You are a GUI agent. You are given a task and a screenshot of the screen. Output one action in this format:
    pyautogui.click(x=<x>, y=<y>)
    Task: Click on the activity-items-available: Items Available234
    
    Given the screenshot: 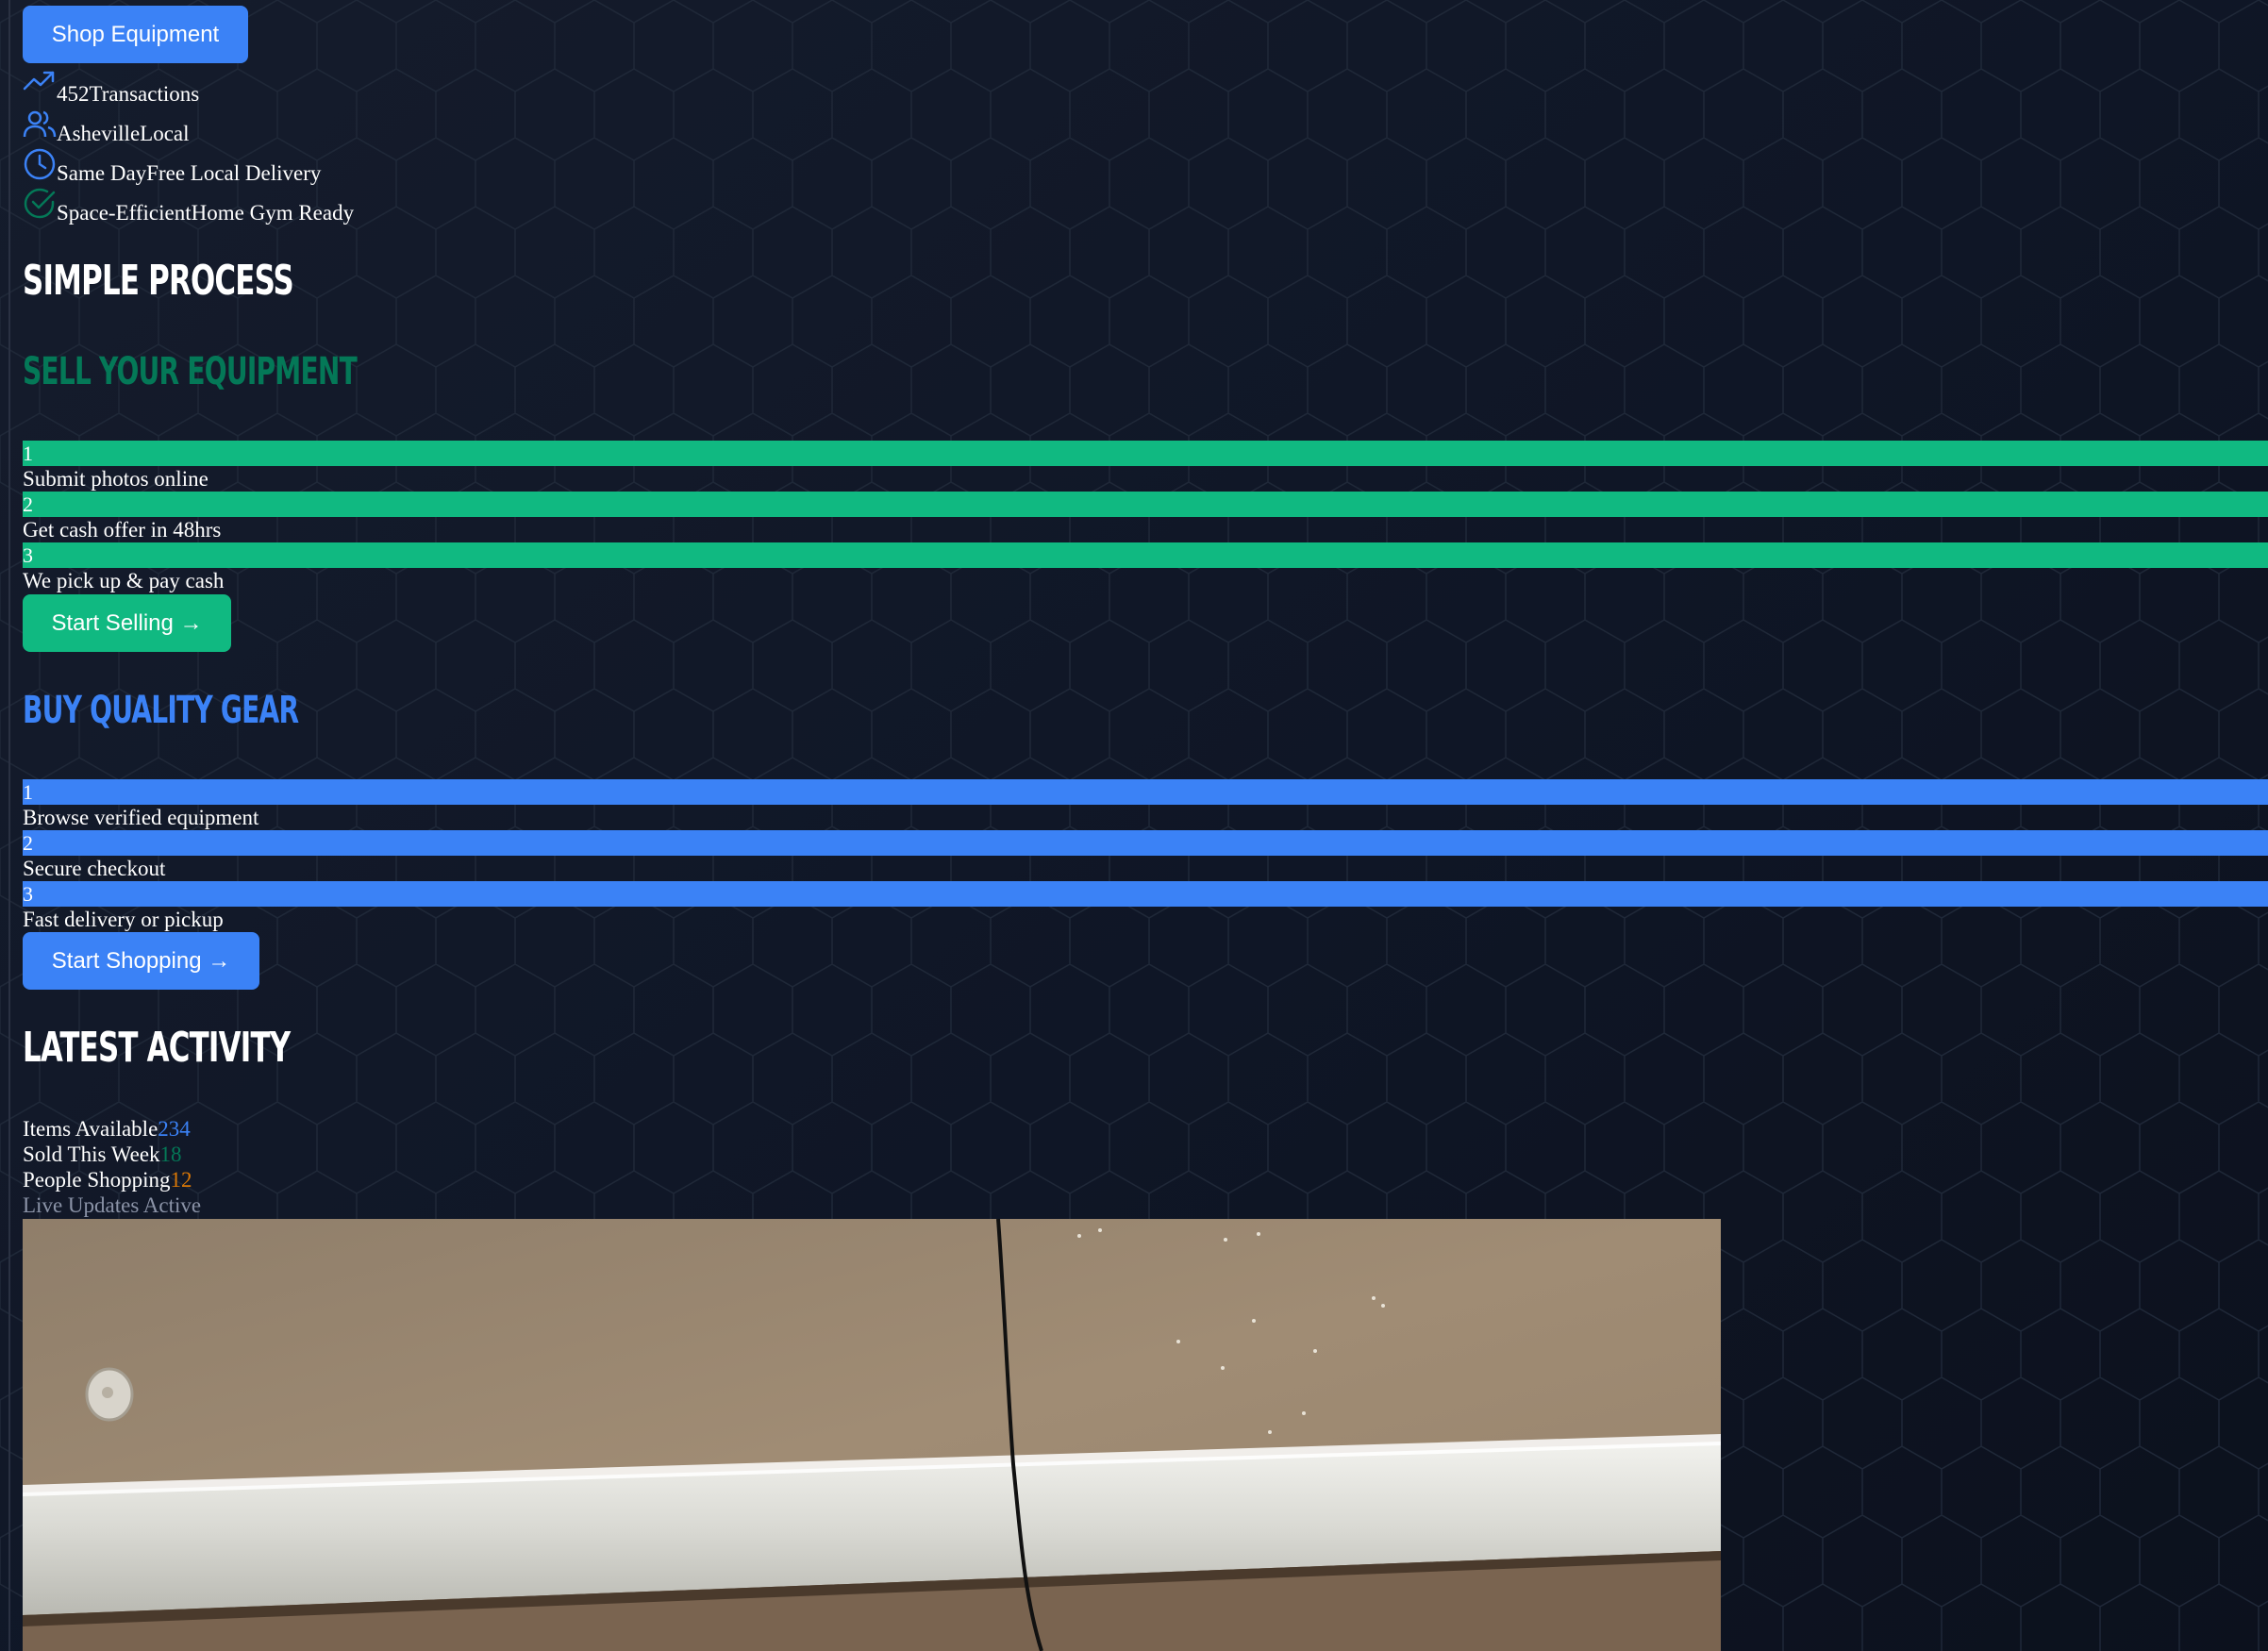 What is the action you would take?
    pyautogui.click(x=112, y=1129)
    